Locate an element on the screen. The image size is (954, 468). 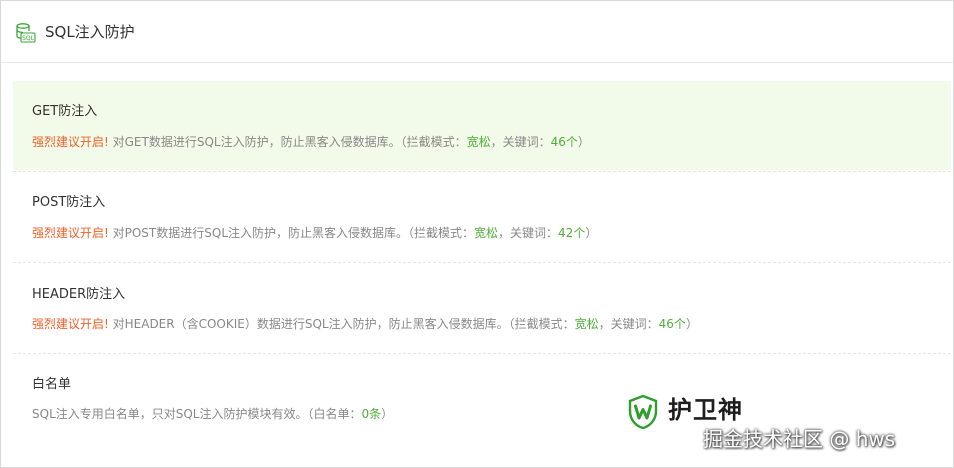
whitelist-count: 0条 is located at coordinates (371, 414).